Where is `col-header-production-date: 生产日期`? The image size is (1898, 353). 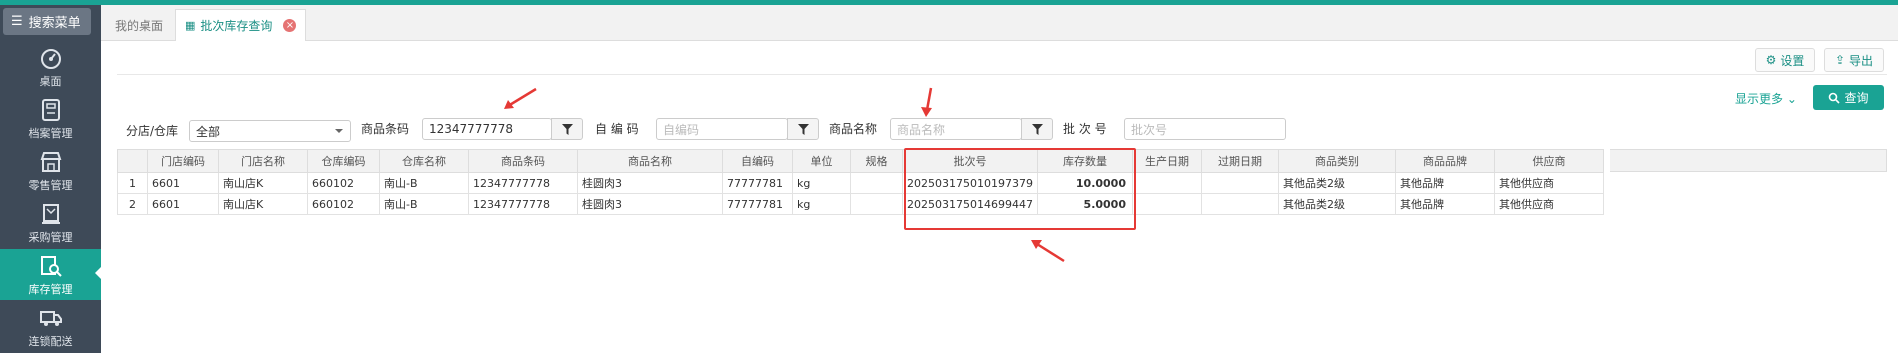 col-header-production-date: 生产日期 is located at coordinates (1167, 161).